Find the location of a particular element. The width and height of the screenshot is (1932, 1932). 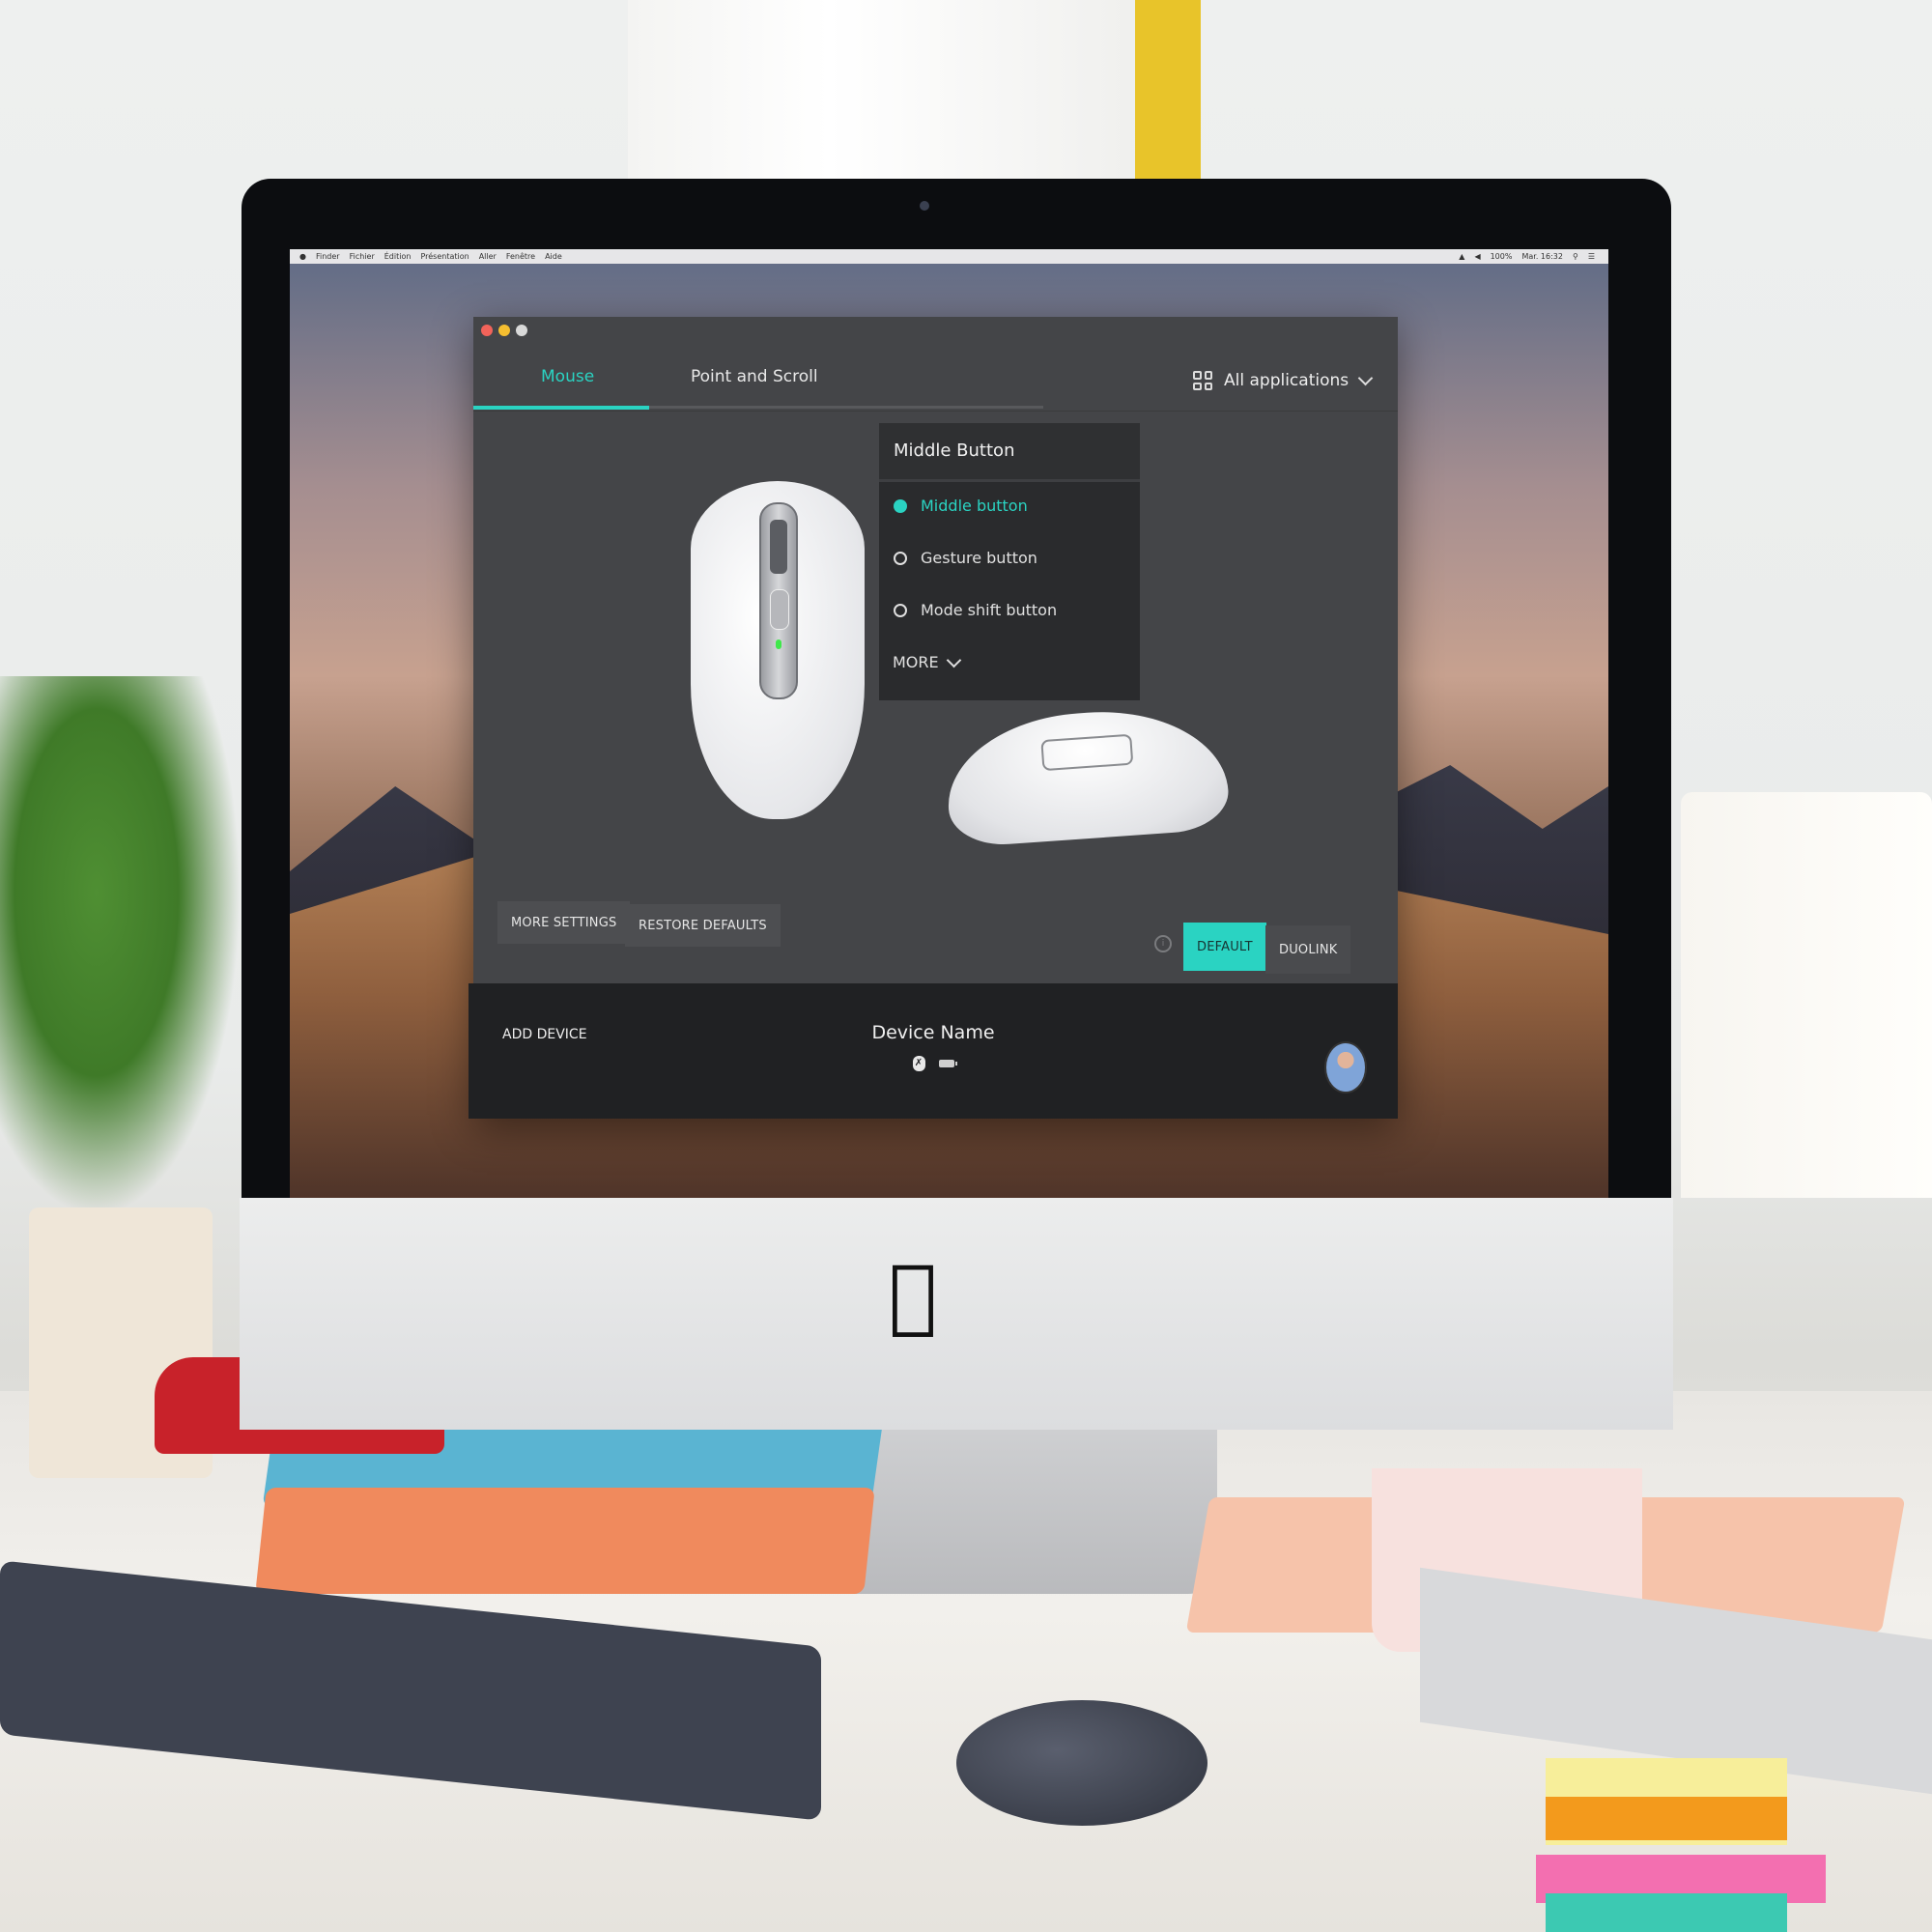

menu-presentation: Présentation is located at coordinates (444, 256).